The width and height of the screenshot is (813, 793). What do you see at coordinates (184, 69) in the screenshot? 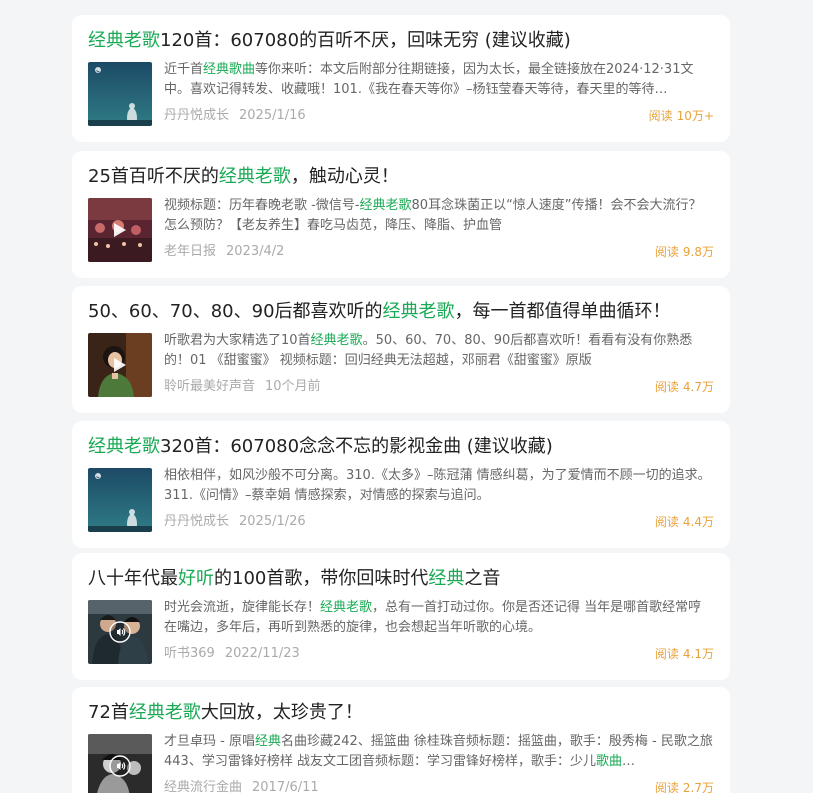
I see `summary-text: 近千首` at bounding box center [184, 69].